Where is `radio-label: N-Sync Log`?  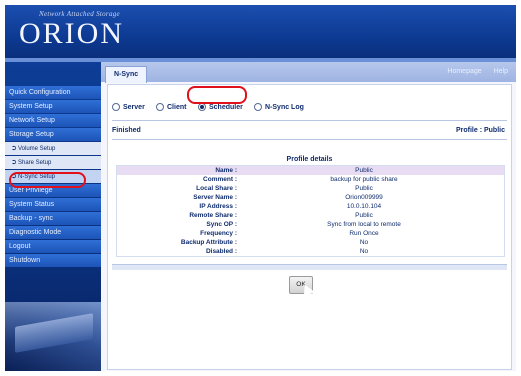 radio-label: N-Sync Log is located at coordinates (284, 107).